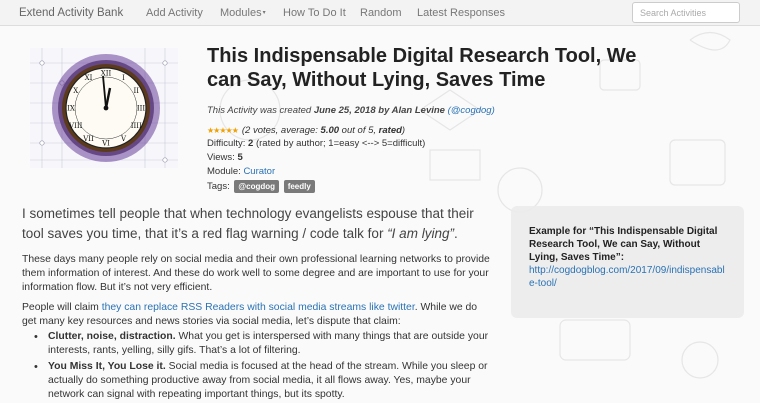 The width and height of the screenshot is (760, 403). What do you see at coordinates (123, 78) in the screenshot?
I see `clock-numeral: I` at bounding box center [123, 78].